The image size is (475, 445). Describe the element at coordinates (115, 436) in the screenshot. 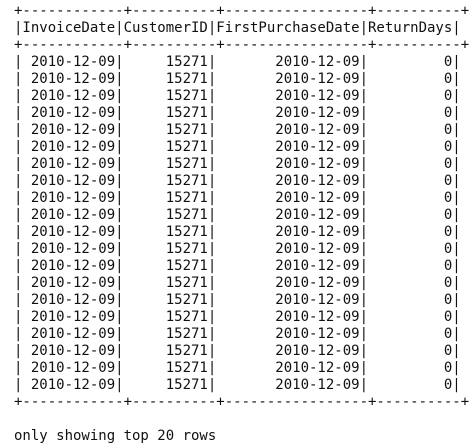

I see `footer-message: only showing top 20 rows` at that location.